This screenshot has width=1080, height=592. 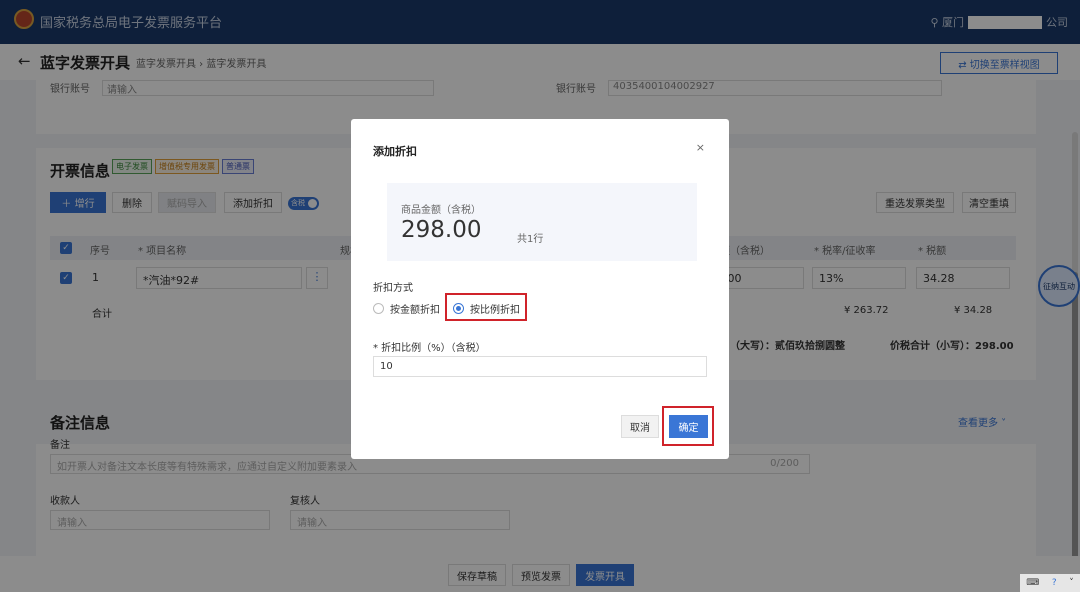 I want to click on cancel-button: 取消, so click(x=640, y=426).